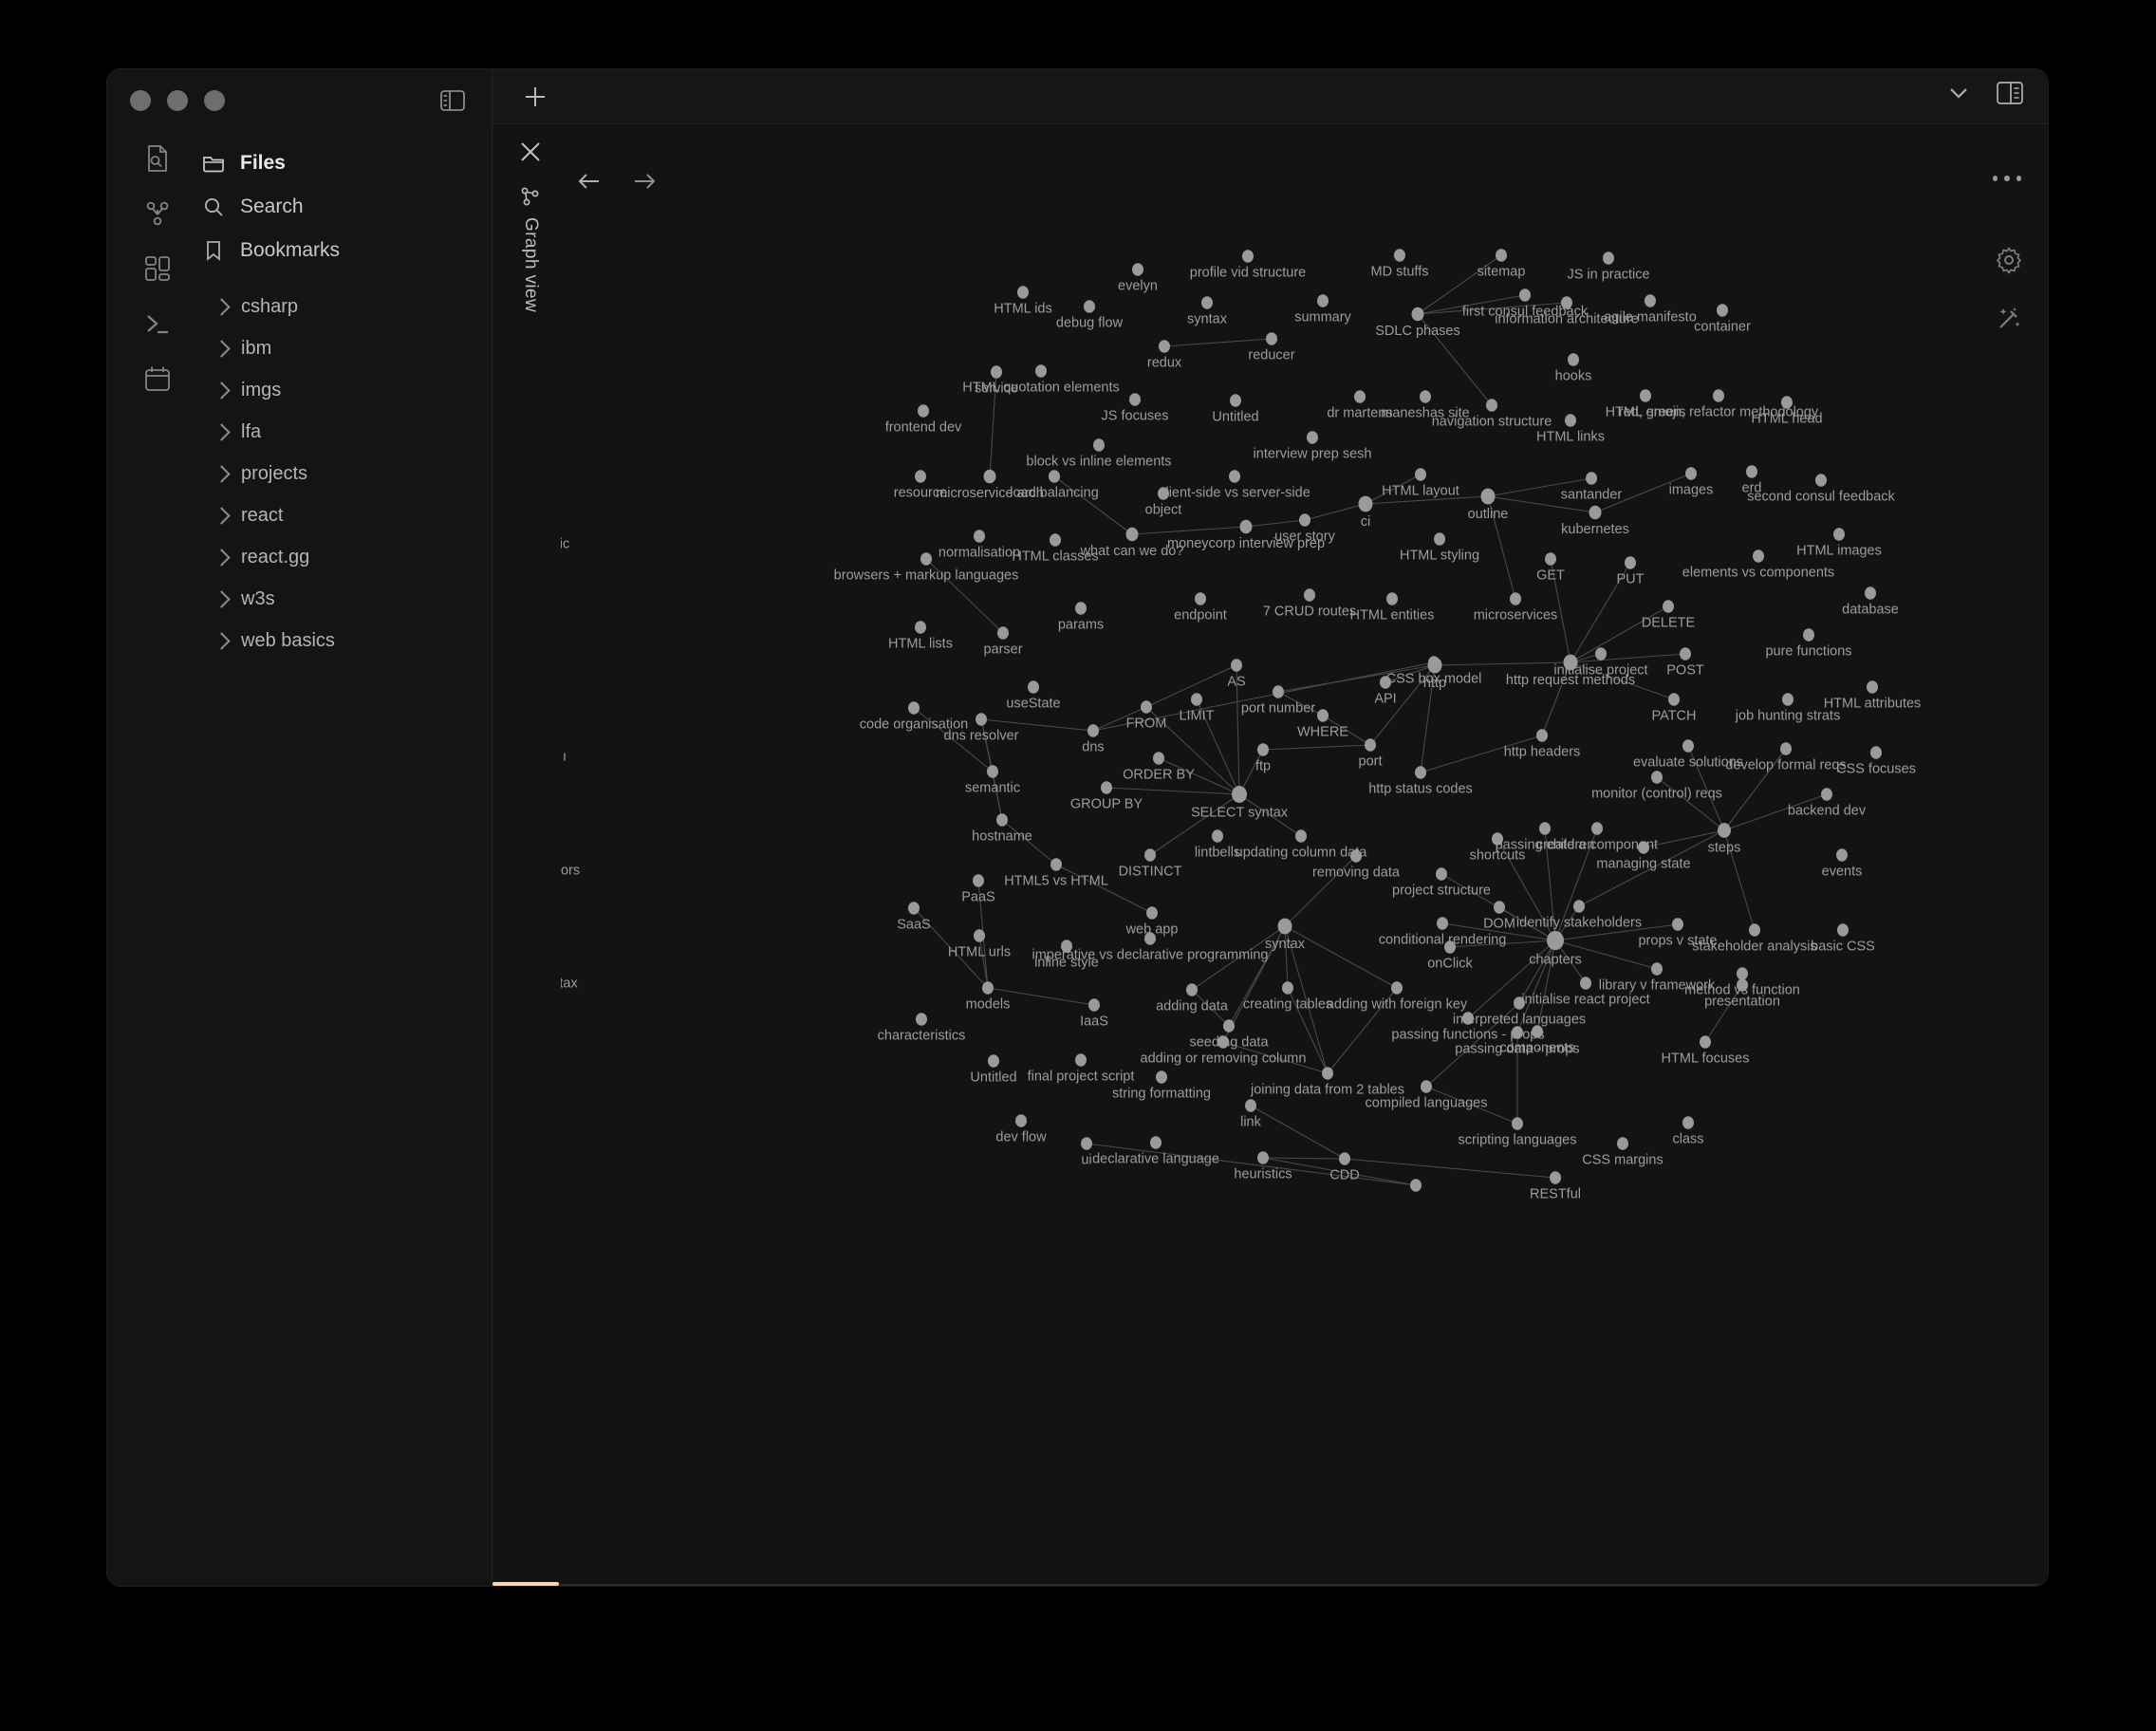 The width and height of the screenshot is (2156, 1731). What do you see at coordinates (530, 152) in the screenshot?
I see `close-icon` at bounding box center [530, 152].